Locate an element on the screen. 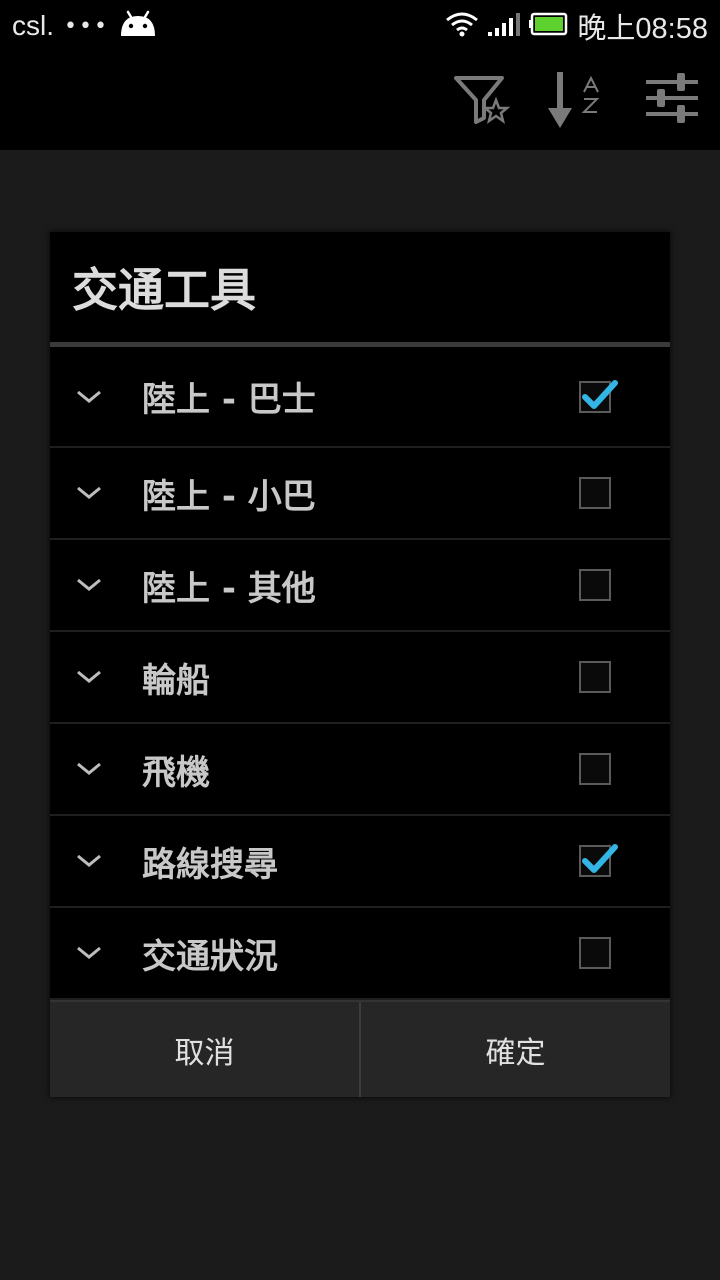  dialog-title: 交通工具 is located at coordinates (164, 290).